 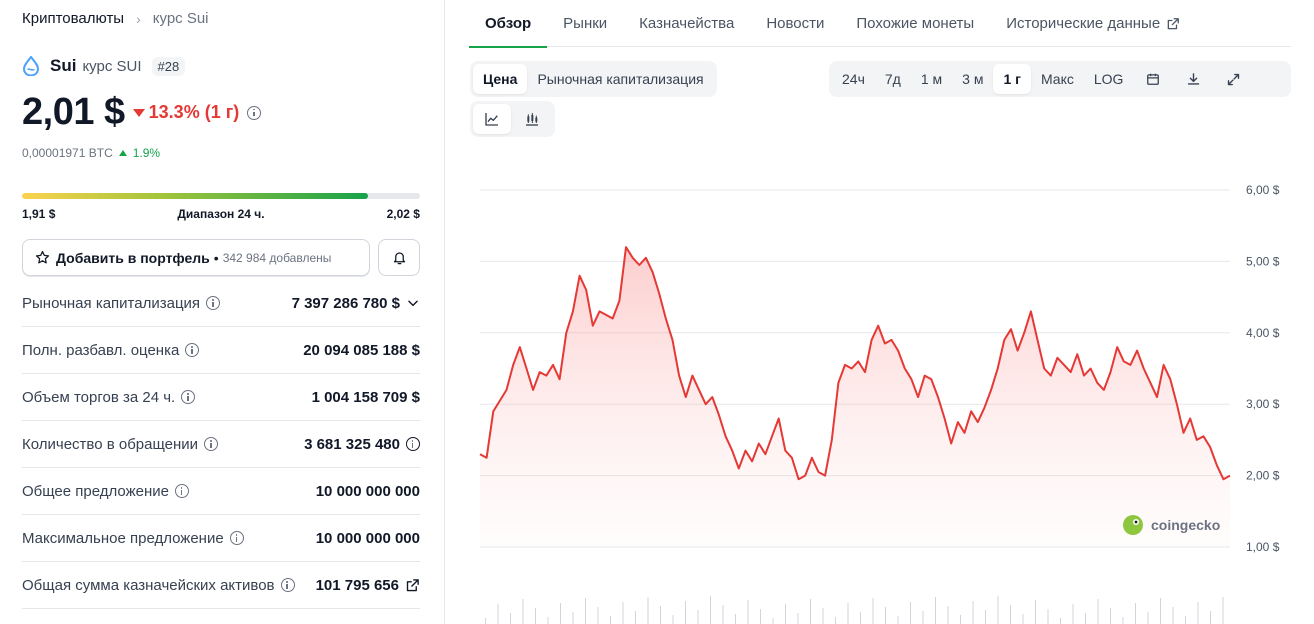 I want to click on tab-similar-coins: Похожие монеты, so click(x=915, y=23).